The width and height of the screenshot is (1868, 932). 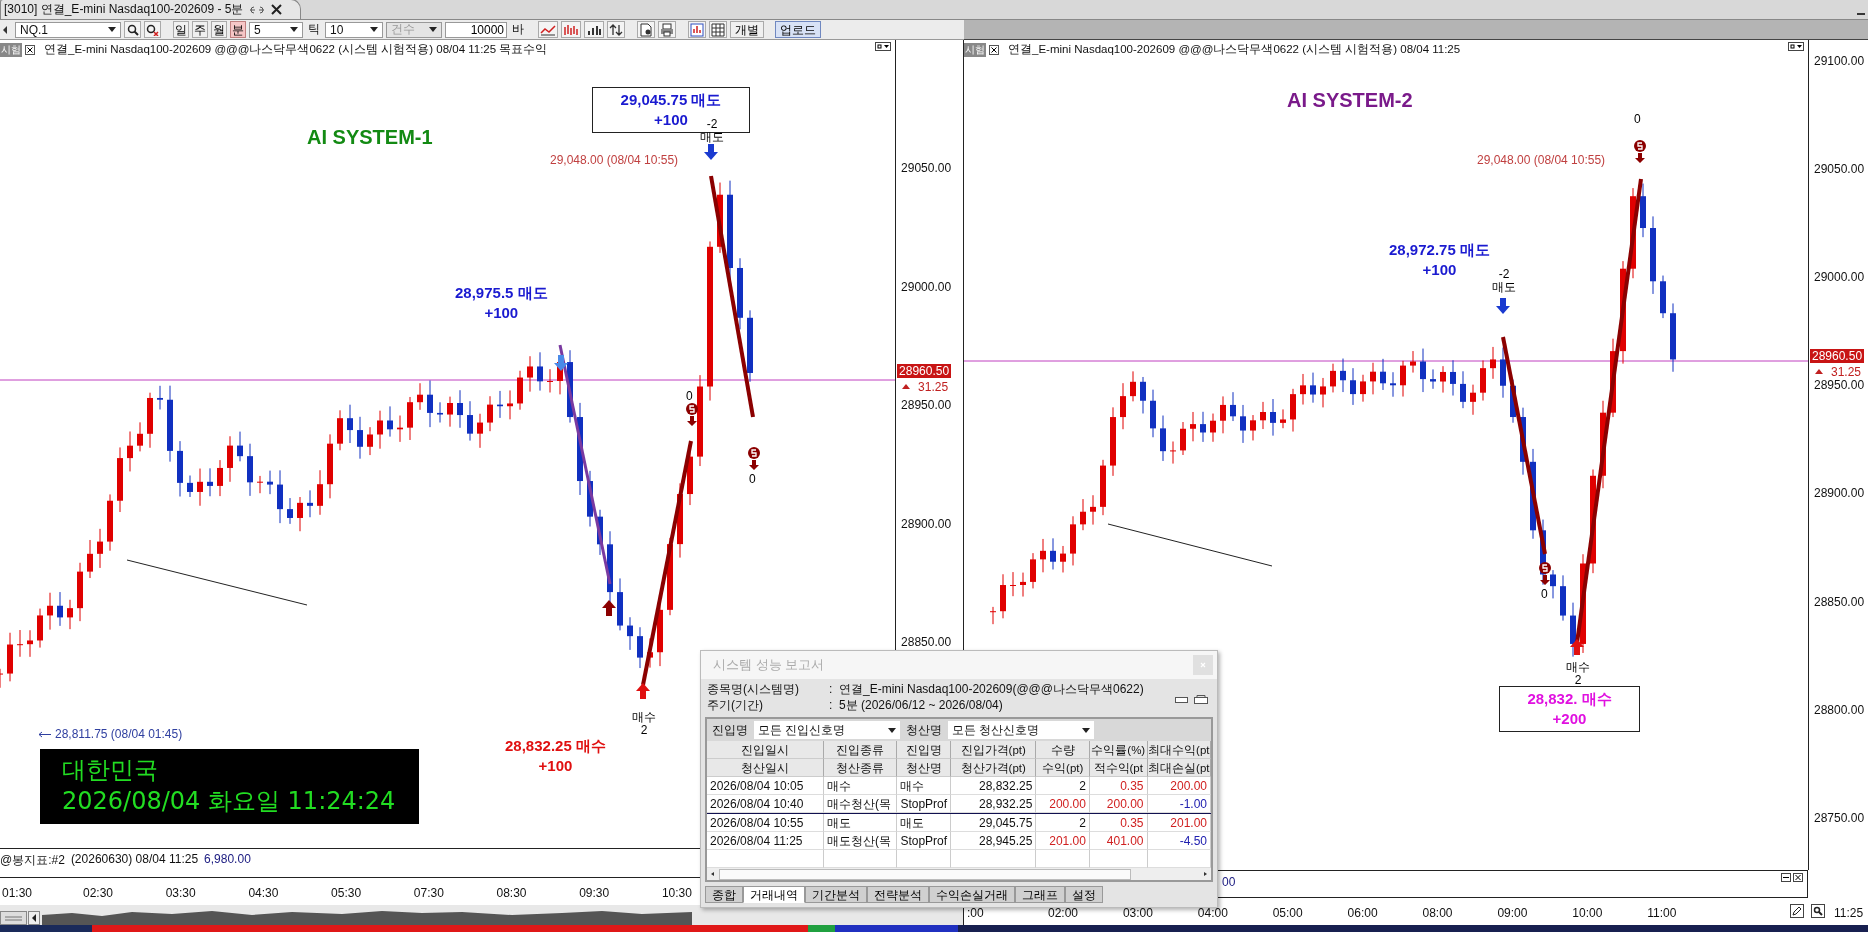 I want to click on time-tick-label: 02:00, so click(x=1063, y=913).